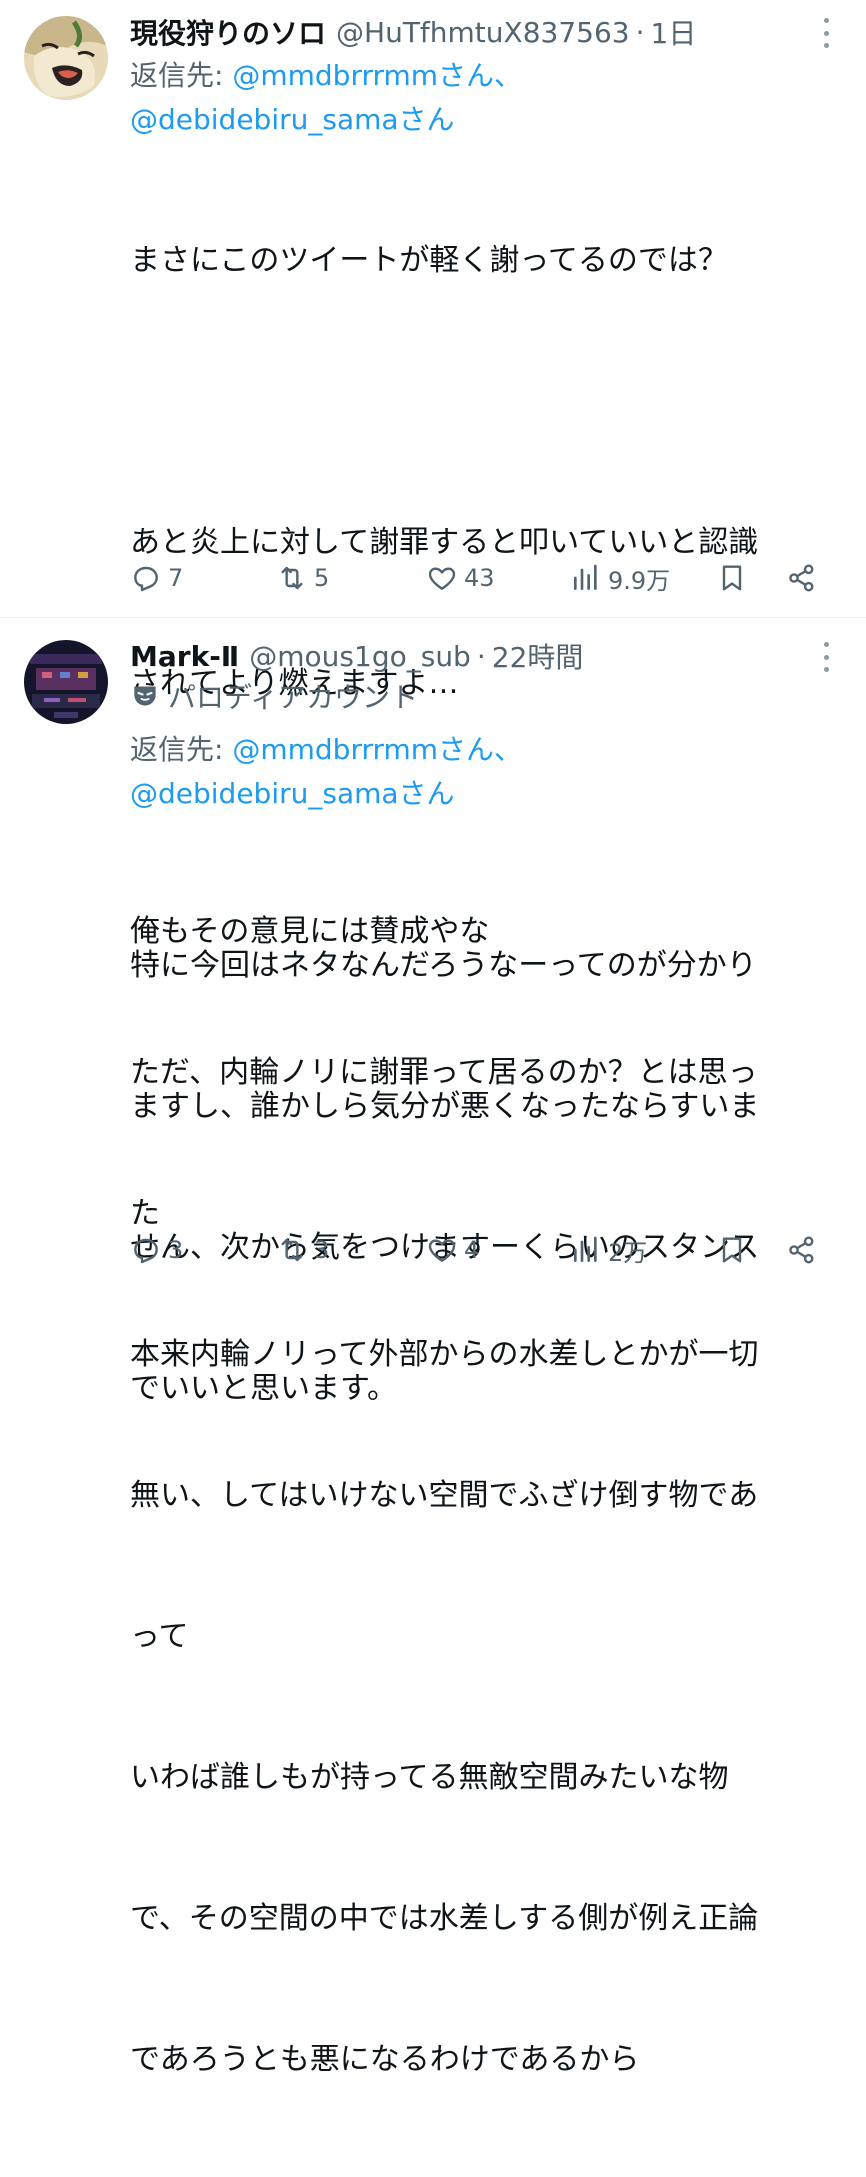  What do you see at coordinates (322, 578) in the screenshot?
I see `retweet-count: 5` at bounding box center [322, 578].